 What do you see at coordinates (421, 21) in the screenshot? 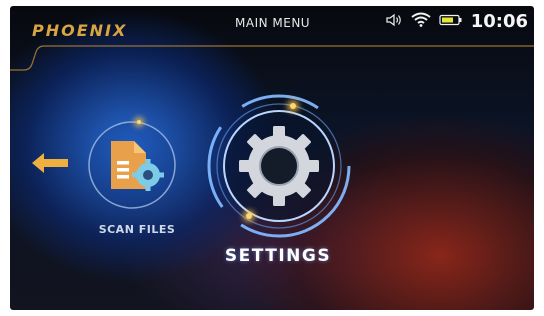
I see `wifi-icon` at bounding box center [421, 21].